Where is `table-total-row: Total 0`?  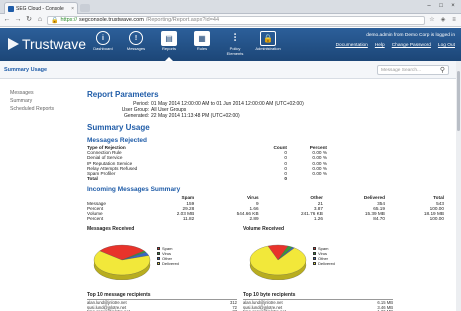
table-total-row: Total 0 is located at coordinates (207, 178).